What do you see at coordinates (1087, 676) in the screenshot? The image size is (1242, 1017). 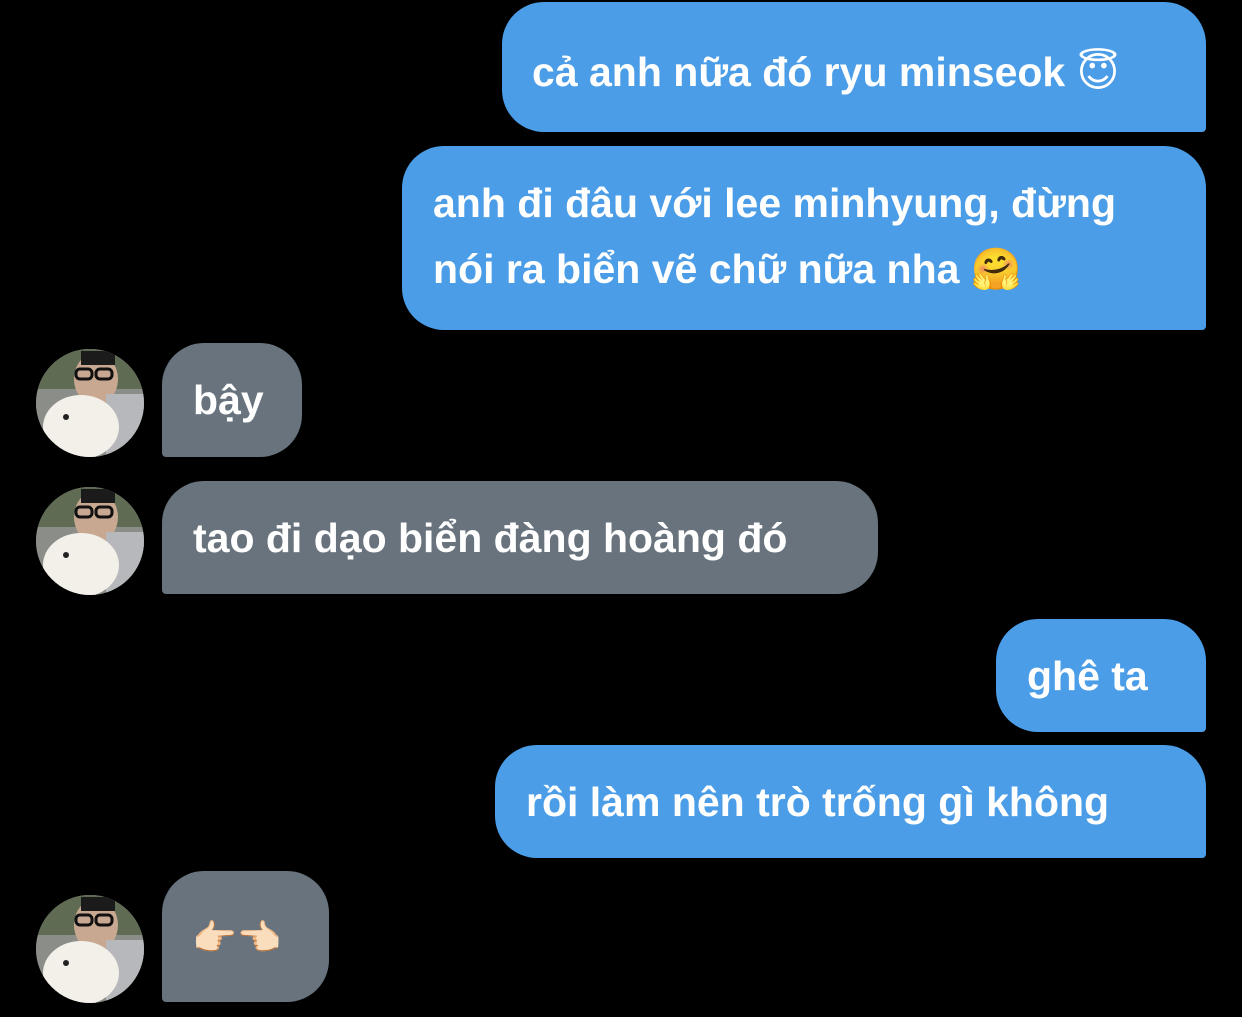 I see `message-text: ghê ta` at bounding box center [1087, 676].